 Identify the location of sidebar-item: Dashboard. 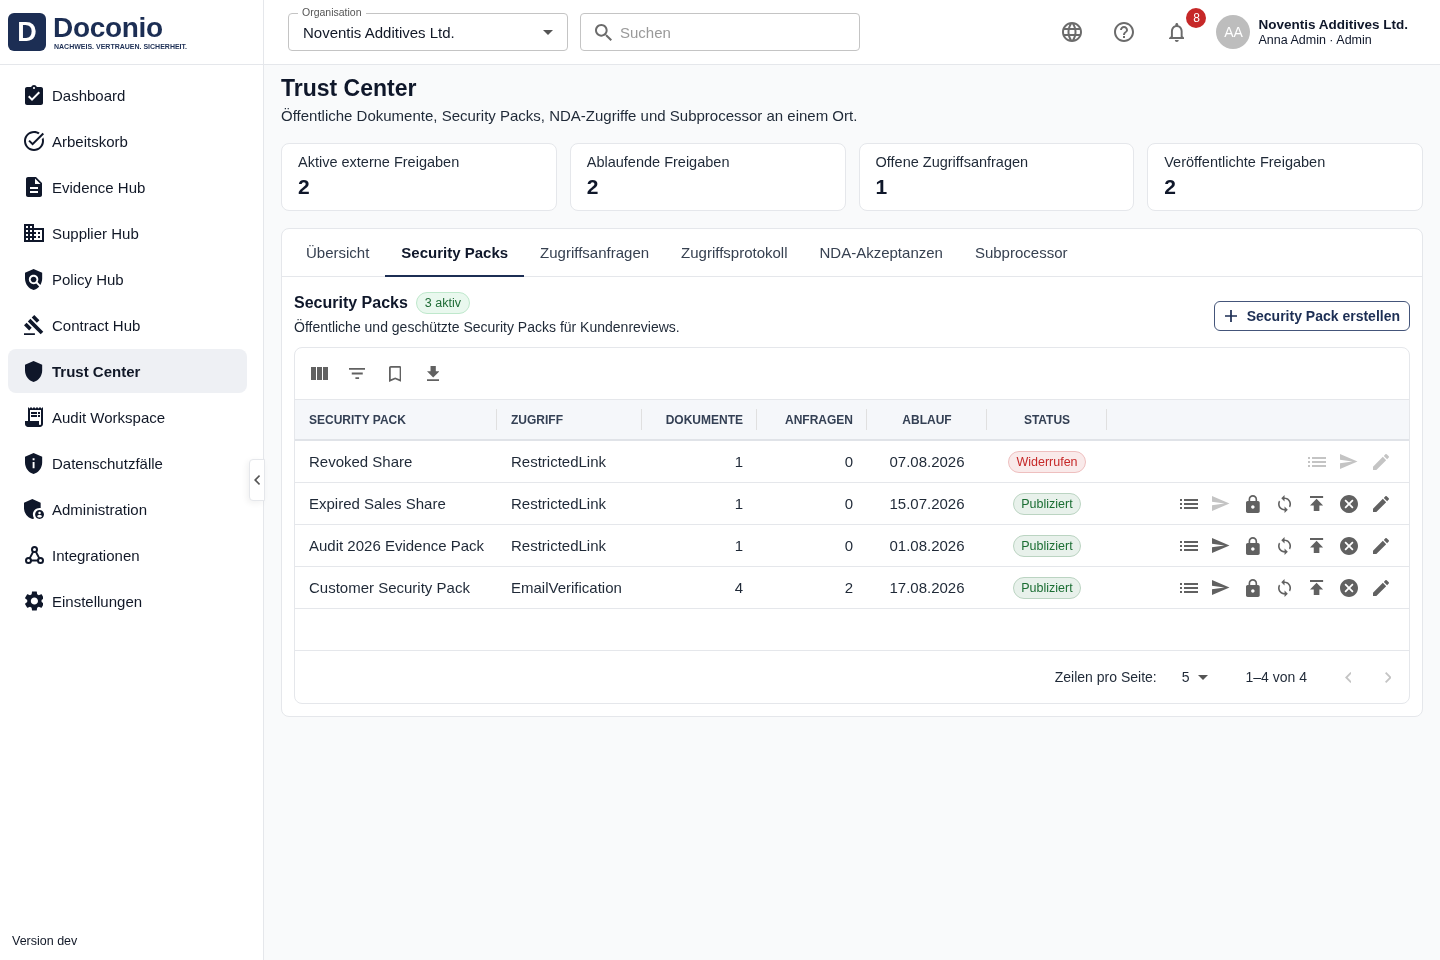
(127, 95).